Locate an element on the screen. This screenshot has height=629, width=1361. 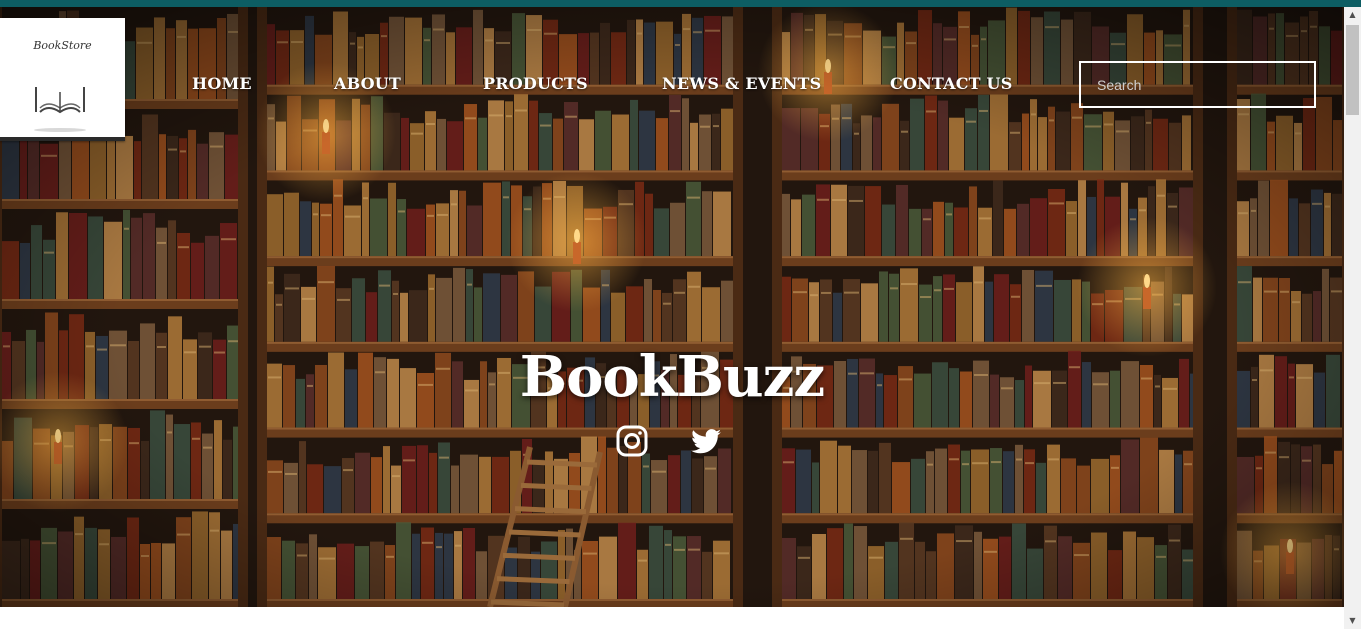
twitter-icon is located at coordinates (706, 441).